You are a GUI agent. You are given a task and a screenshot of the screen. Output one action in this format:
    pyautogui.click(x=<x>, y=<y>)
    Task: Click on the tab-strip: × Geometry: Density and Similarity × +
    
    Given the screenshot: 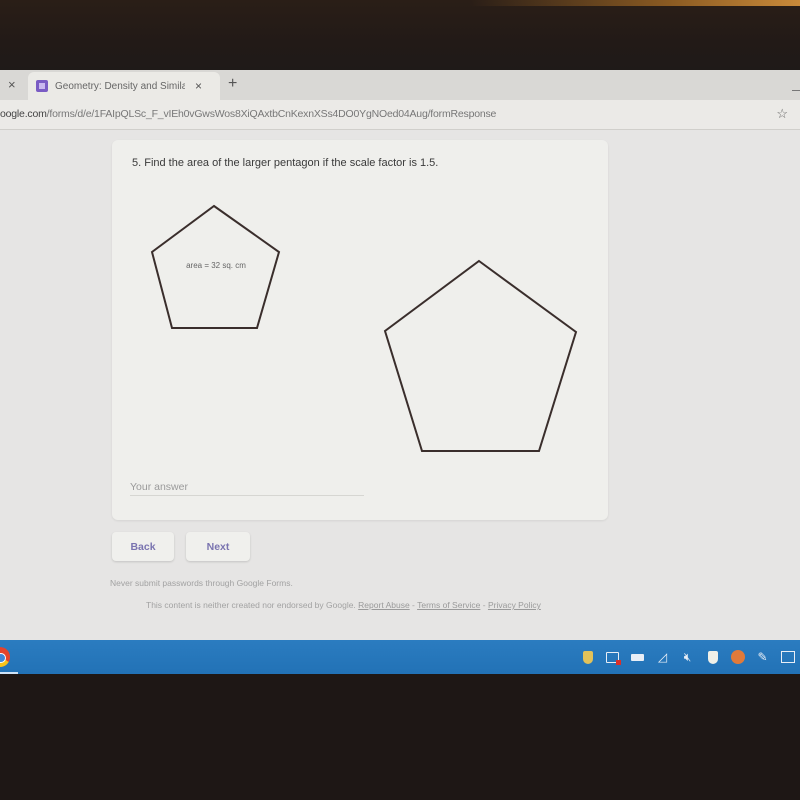 What is the action you would take?
    pyautogui.click(x=400, y=85)
    